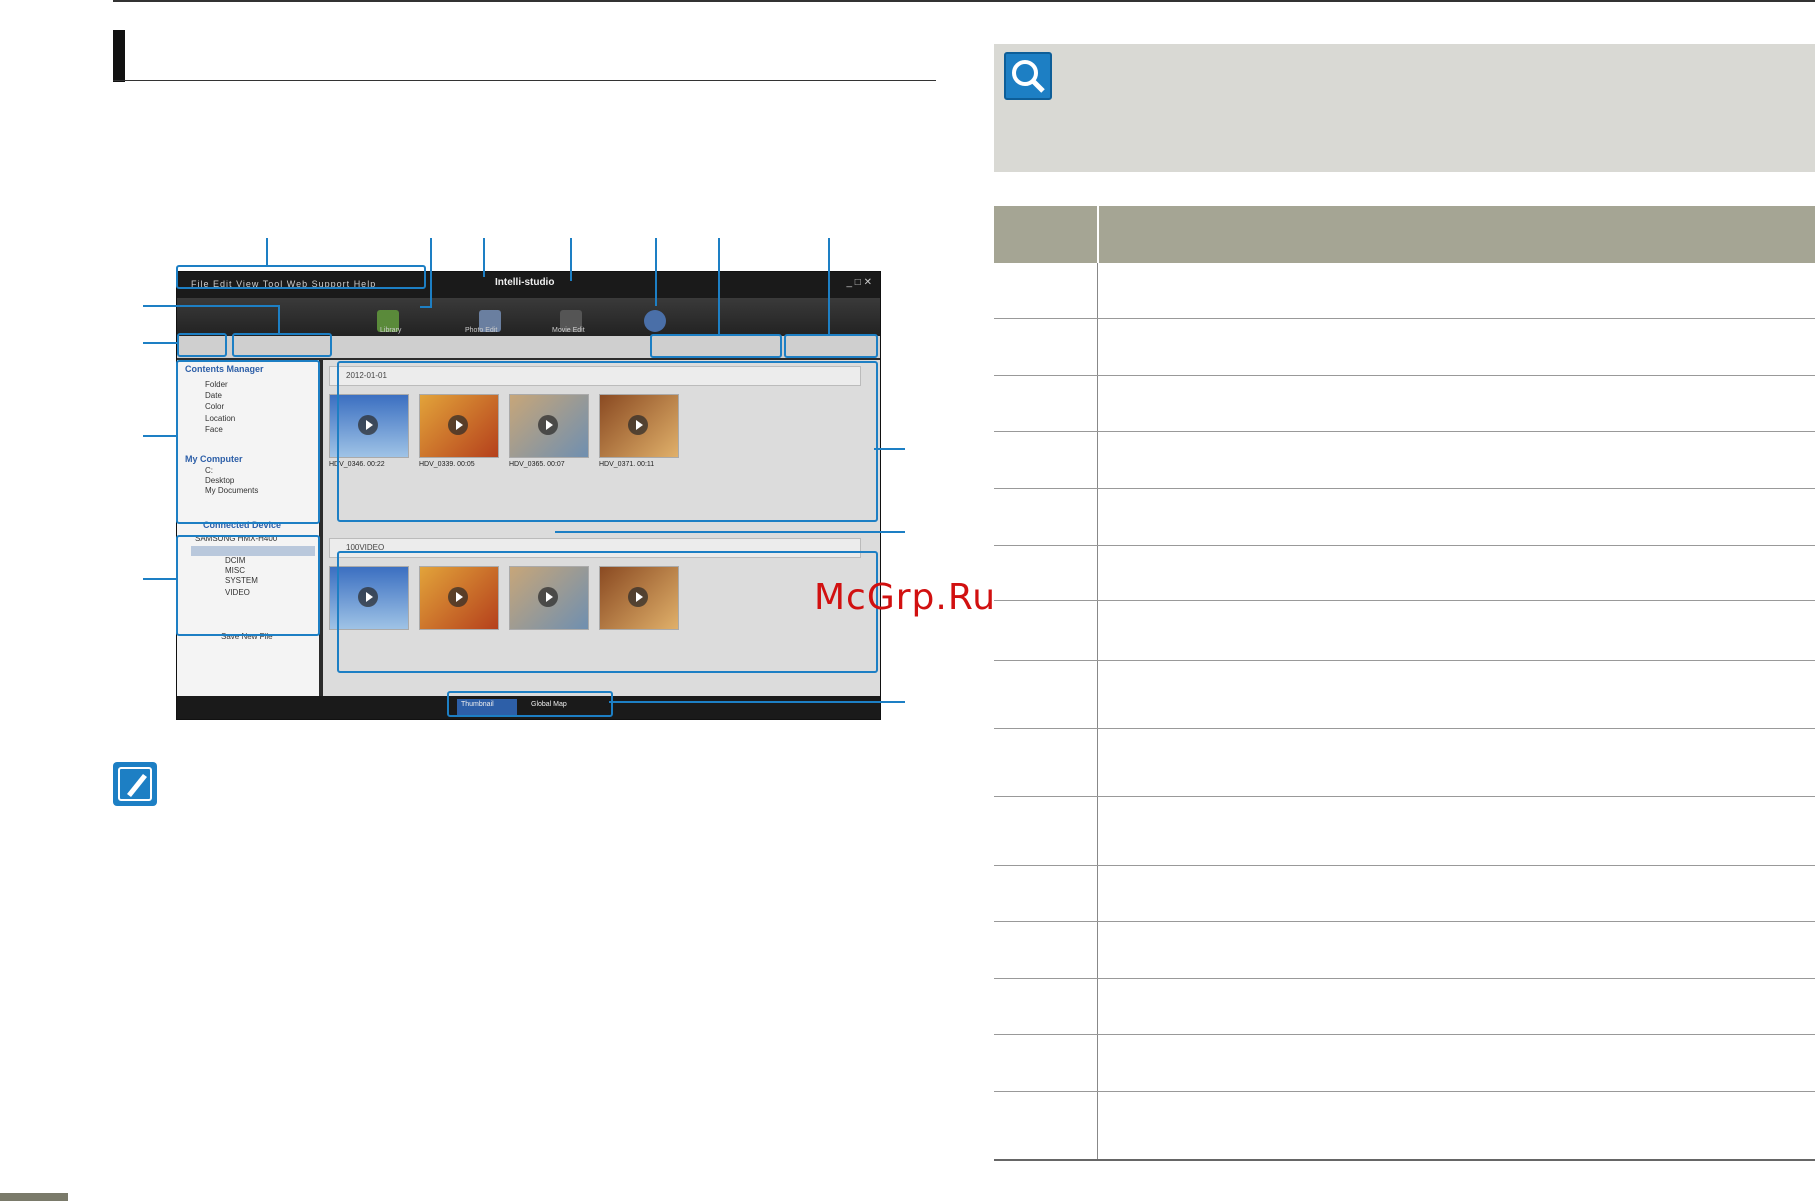 Image resolution: width=1815 pixels, height=1201 pixels. What do you see at coordinates (655, 321) in the screenshot?
I see `globe-icon` at bounding box center [655, 321].